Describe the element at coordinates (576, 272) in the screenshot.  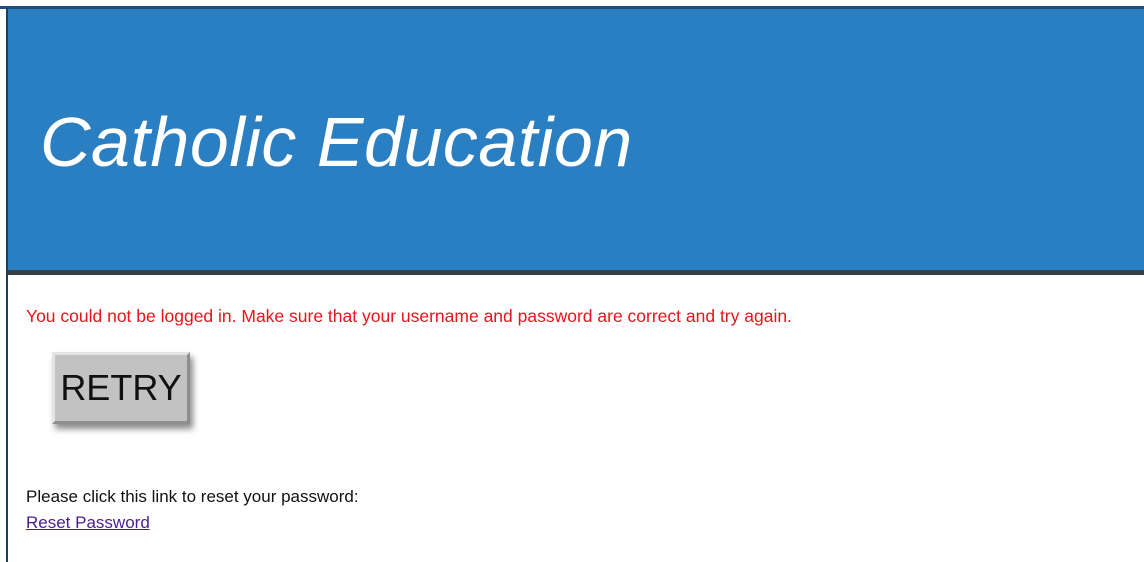
I see `header-divider` at that location.